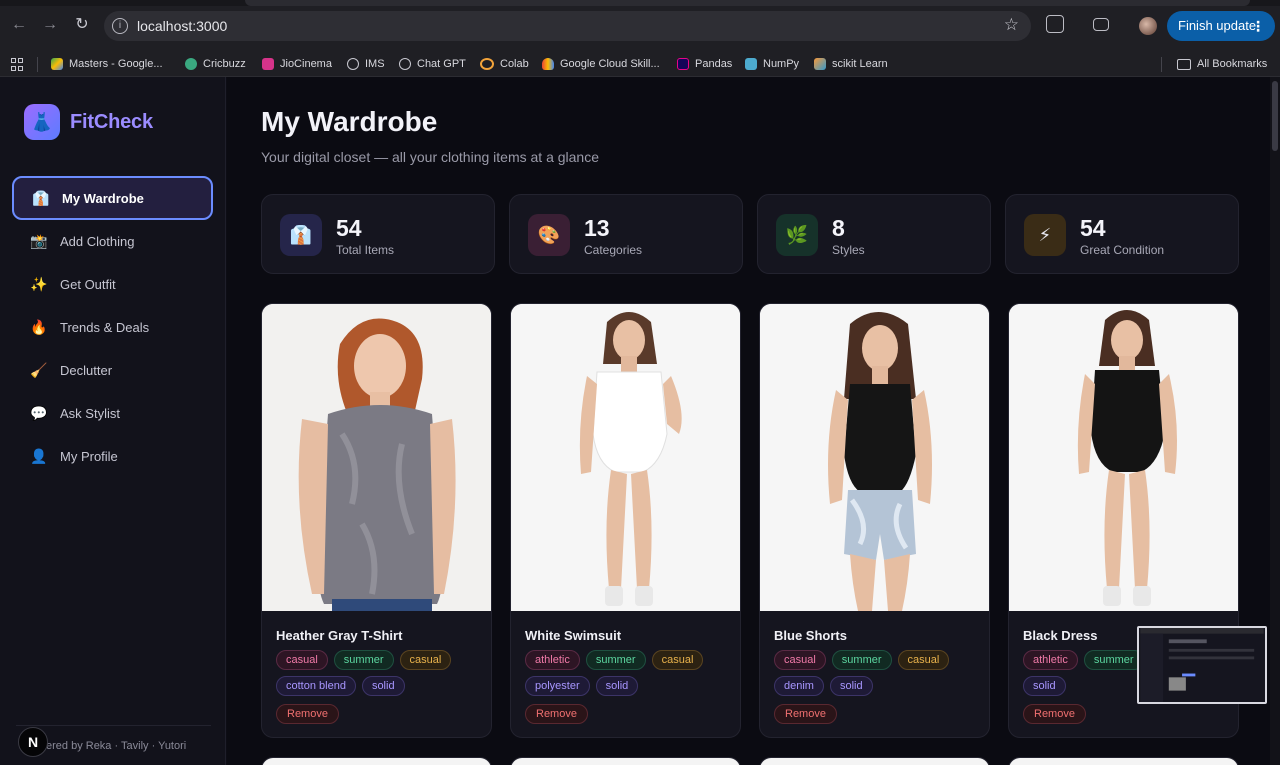  Describe the element at coordinates (353, 64) in the screenshot. I see `globe-icon` at that location.